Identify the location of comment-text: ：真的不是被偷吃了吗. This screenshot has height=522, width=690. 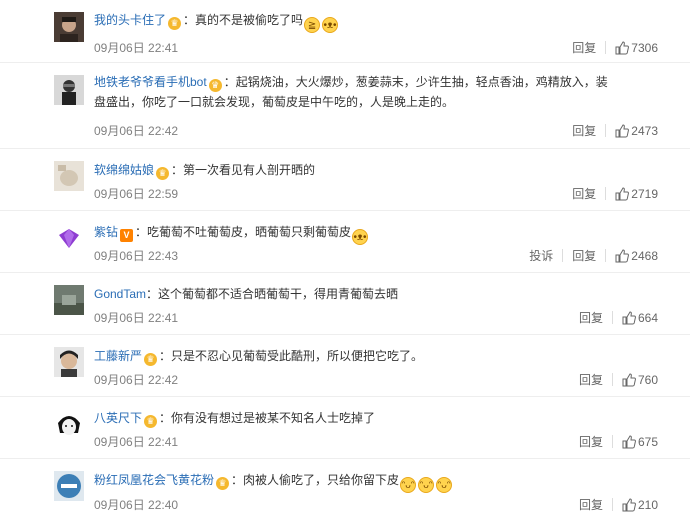
(243, 20).